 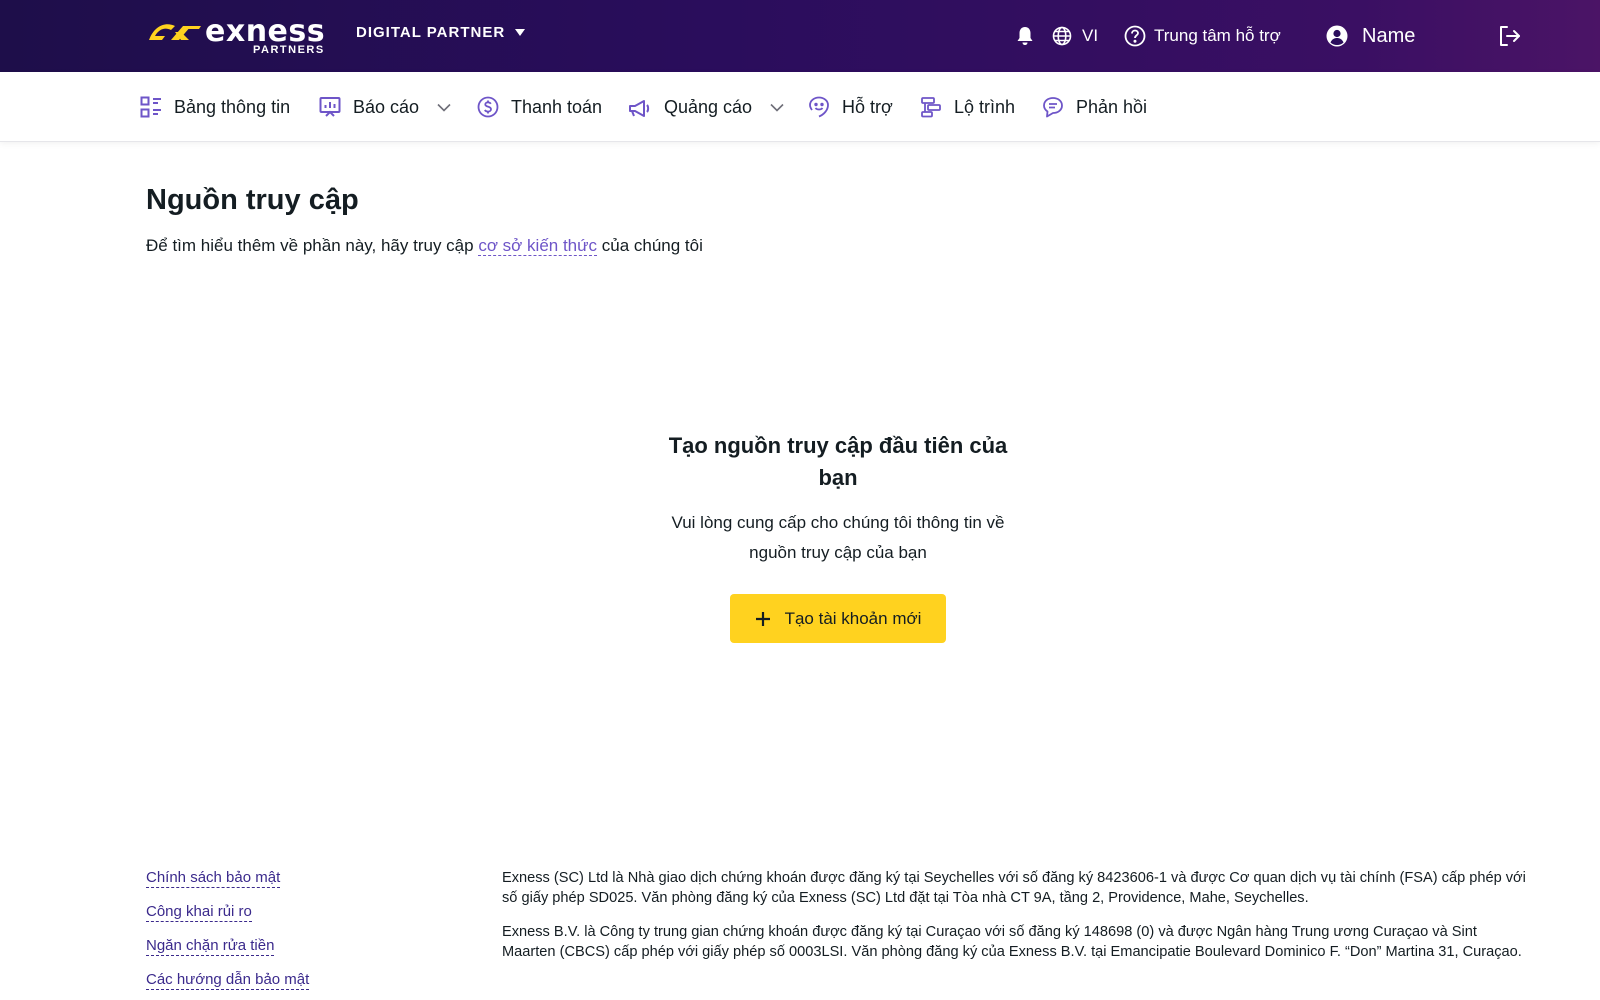 What do you see at coordinates (232, 106) in the screenshot?
I see `nav-label-dashboard: Bảng thông tin` at bounding box center [232, 106].